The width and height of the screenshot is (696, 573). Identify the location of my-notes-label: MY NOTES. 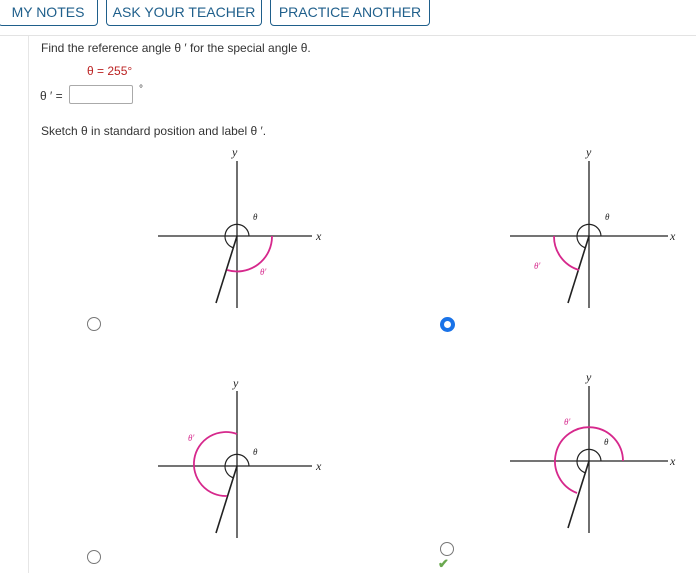
(48, 12).